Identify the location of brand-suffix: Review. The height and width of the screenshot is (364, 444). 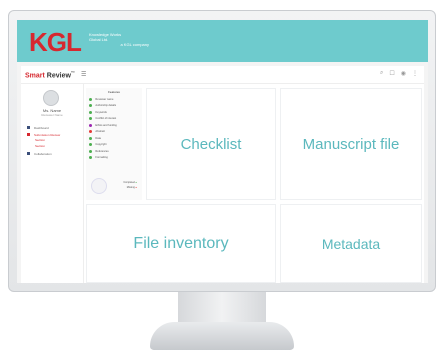
(57, 76).